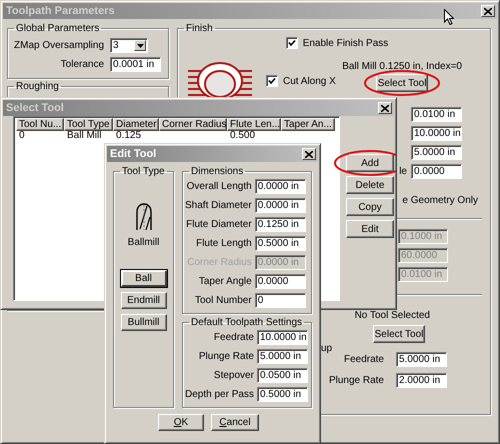  What do you see at coordinates (82, 64) in the screenshot?
I see `field-label: Tolerance` at bounding box center [82, 64].